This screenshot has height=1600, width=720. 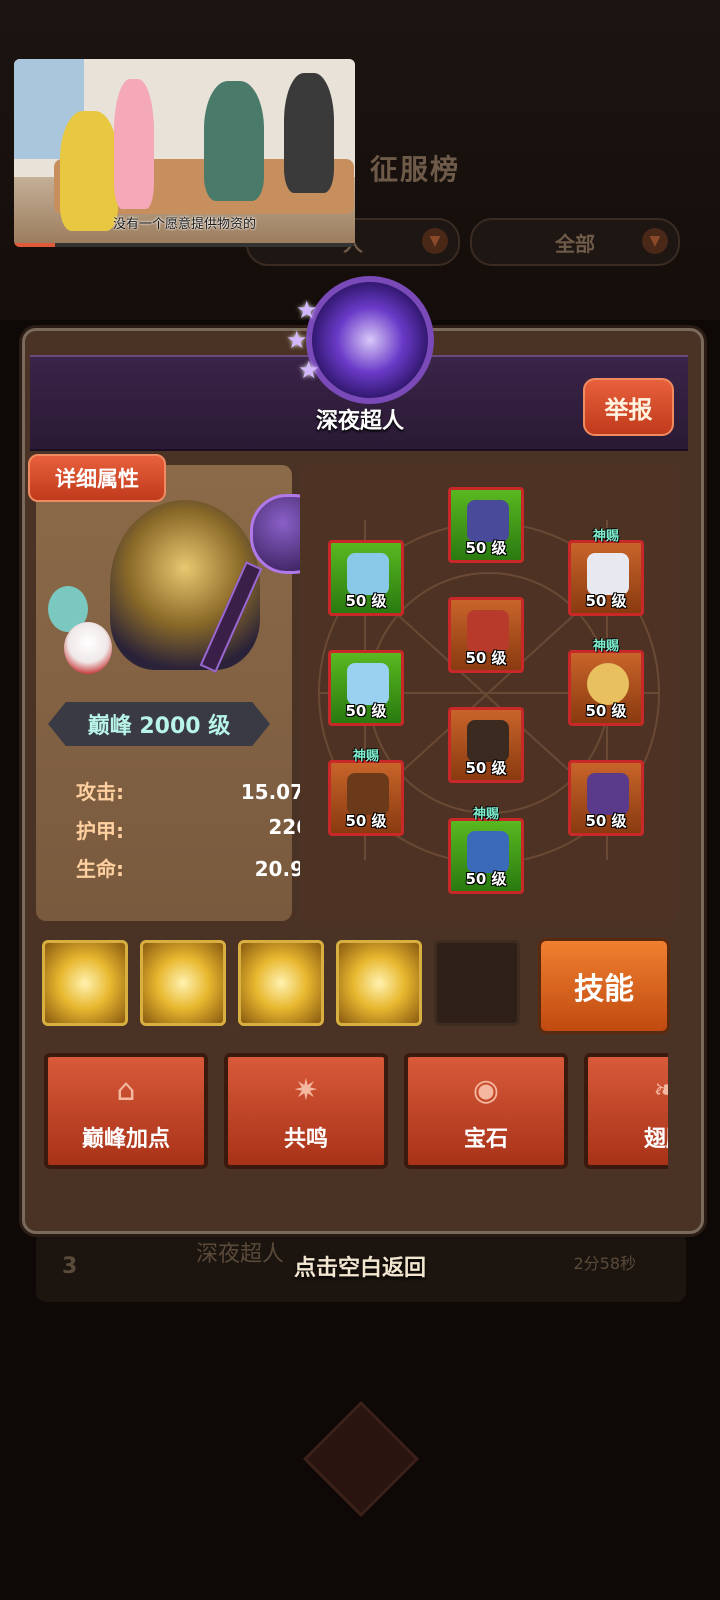 I want to click on video-caption: 没有一个愿意提供物资的, so click(x=184, y=224).